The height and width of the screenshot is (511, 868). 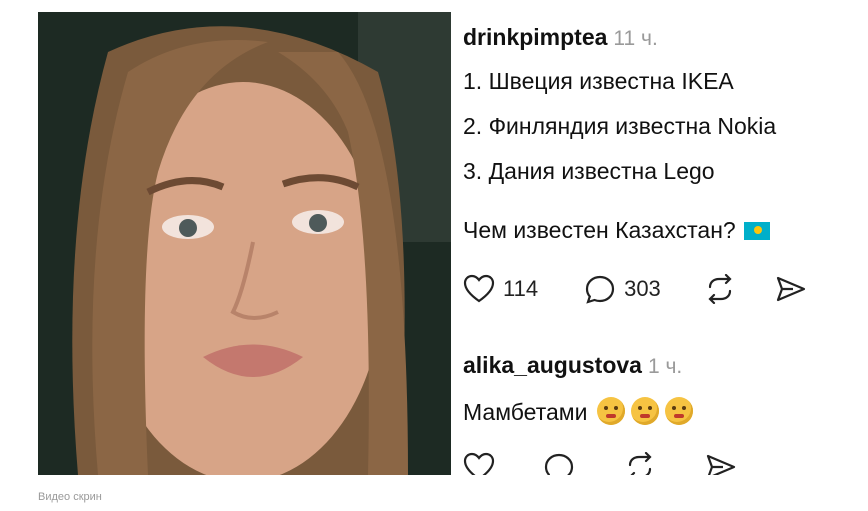 I want to click on share-button, so click(x=791, y=289).